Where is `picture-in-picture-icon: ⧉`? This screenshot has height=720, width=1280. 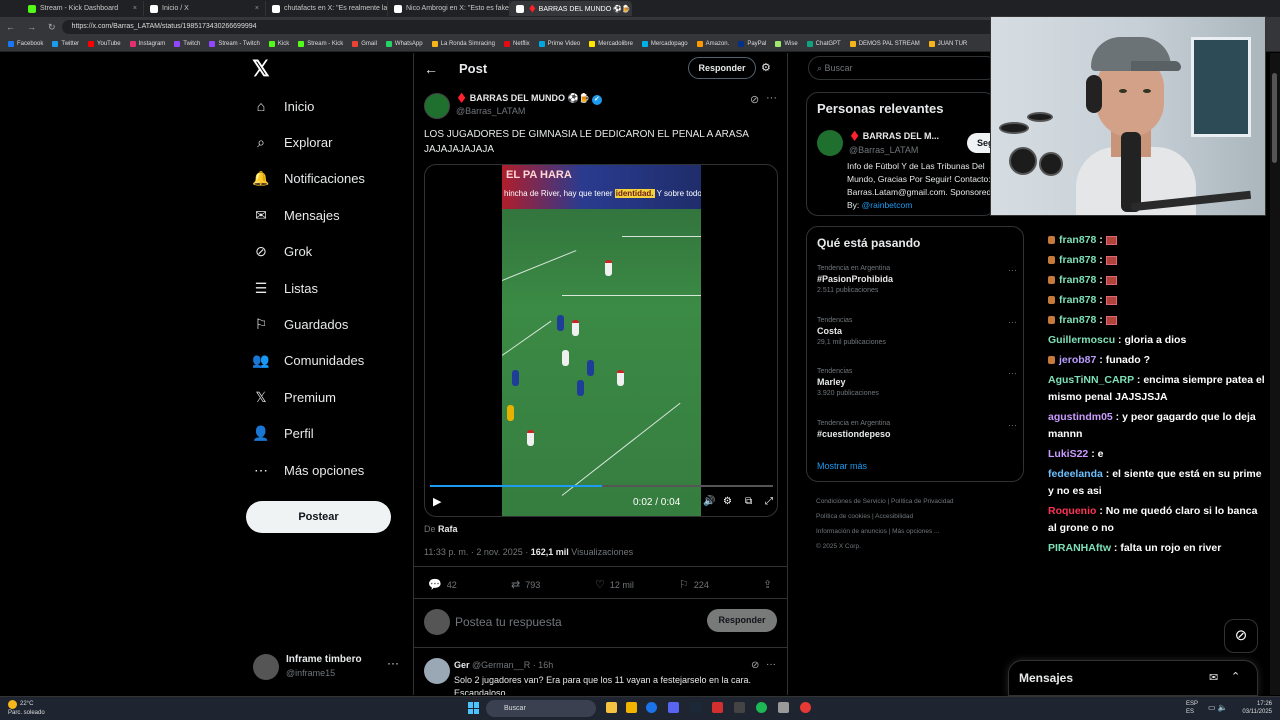 picture-in-picture-icon: ⧉ is located at coordinates (748, 501).